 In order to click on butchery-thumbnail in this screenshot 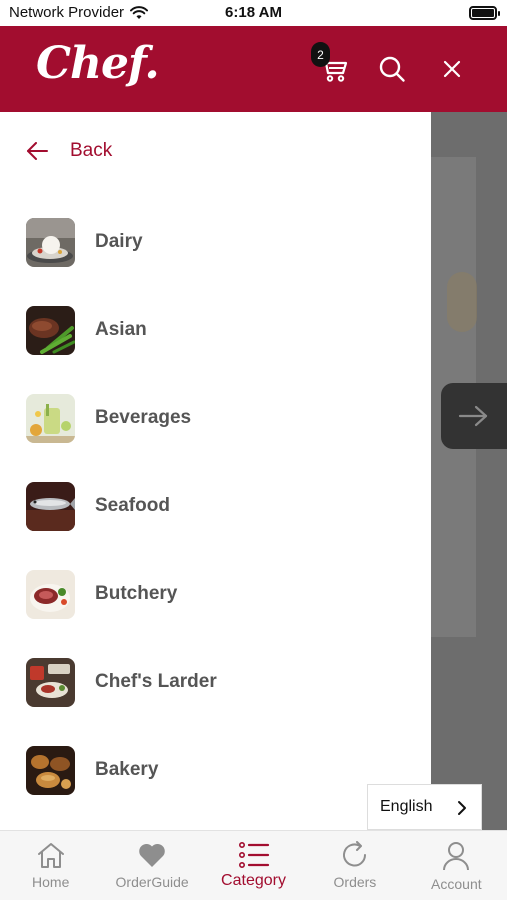, I will do `click(50, 594)`.